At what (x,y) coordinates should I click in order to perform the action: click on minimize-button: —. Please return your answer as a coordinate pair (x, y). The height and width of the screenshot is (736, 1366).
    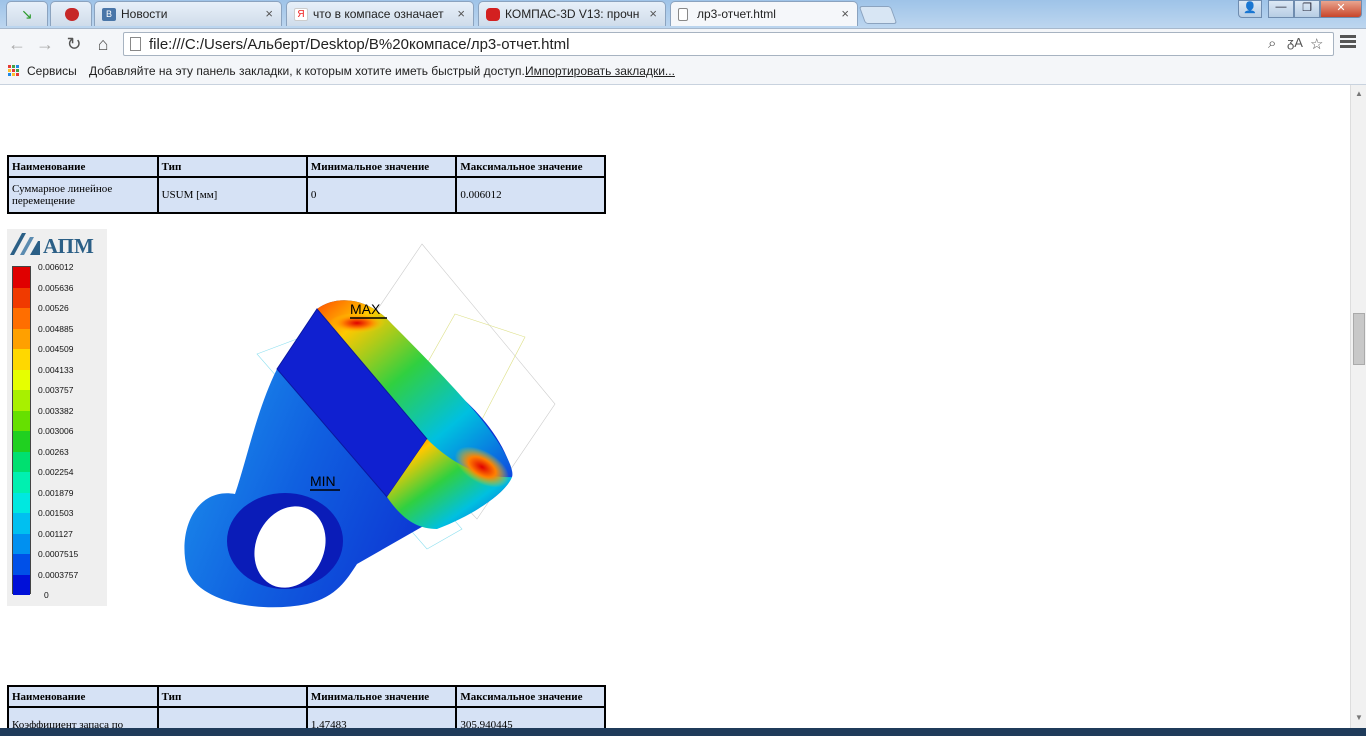
    Looking at the image, I should click on (1281, 9).